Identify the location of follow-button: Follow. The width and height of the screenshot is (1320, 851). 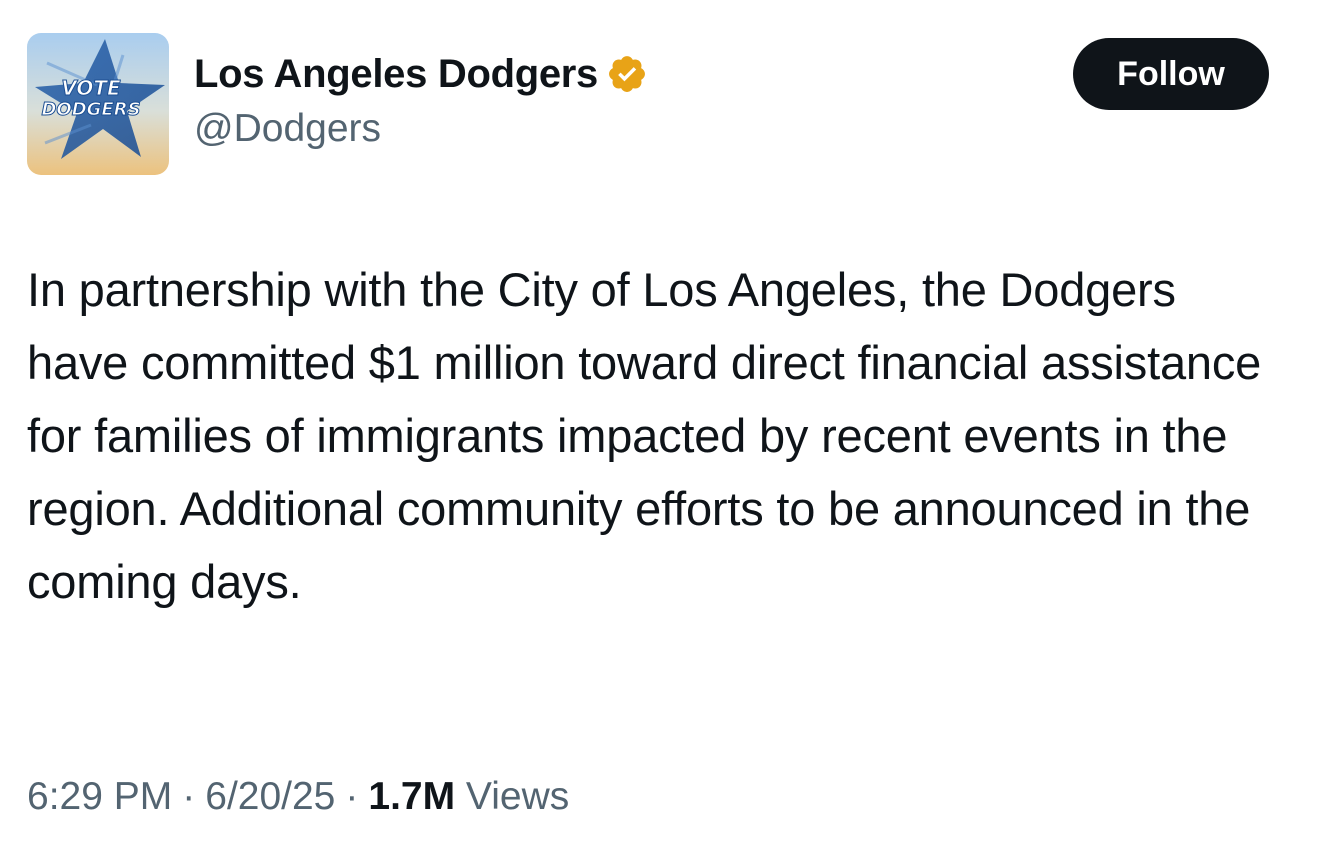
(1171, 74).